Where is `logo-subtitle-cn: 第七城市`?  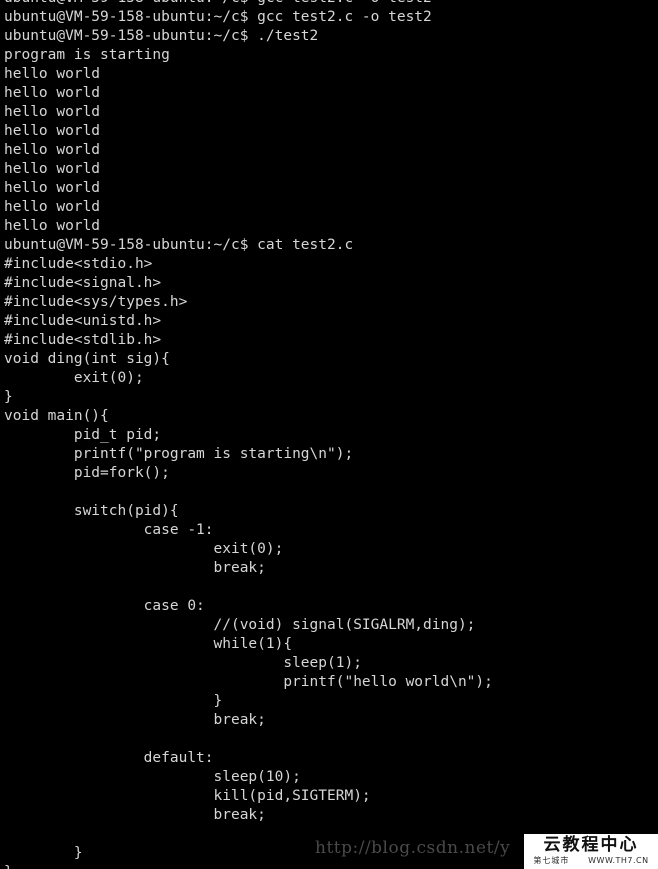
logo-subtitle-cn: 第七城市 is located at coordinates (551, 860).